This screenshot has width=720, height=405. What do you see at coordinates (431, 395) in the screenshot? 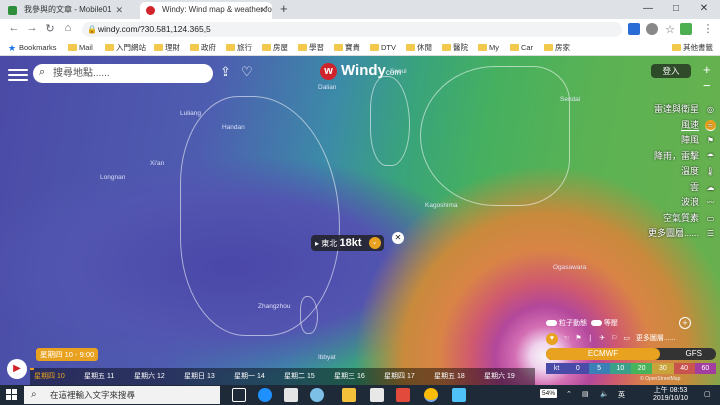
I see `chrome-icon` at bounding box center [431, 395].